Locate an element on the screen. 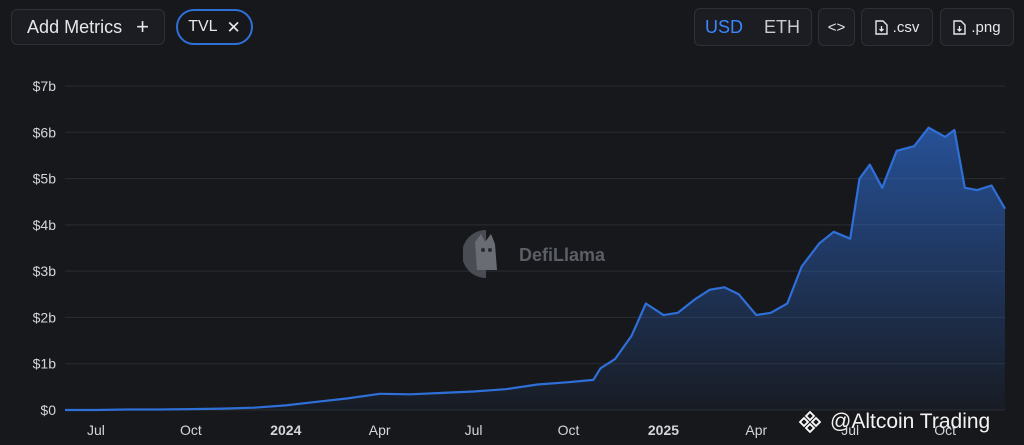 Image resolution: width=1024 pixels, height=445 pixels. y-tick-label: $4b is located at coordinates (45, 225).